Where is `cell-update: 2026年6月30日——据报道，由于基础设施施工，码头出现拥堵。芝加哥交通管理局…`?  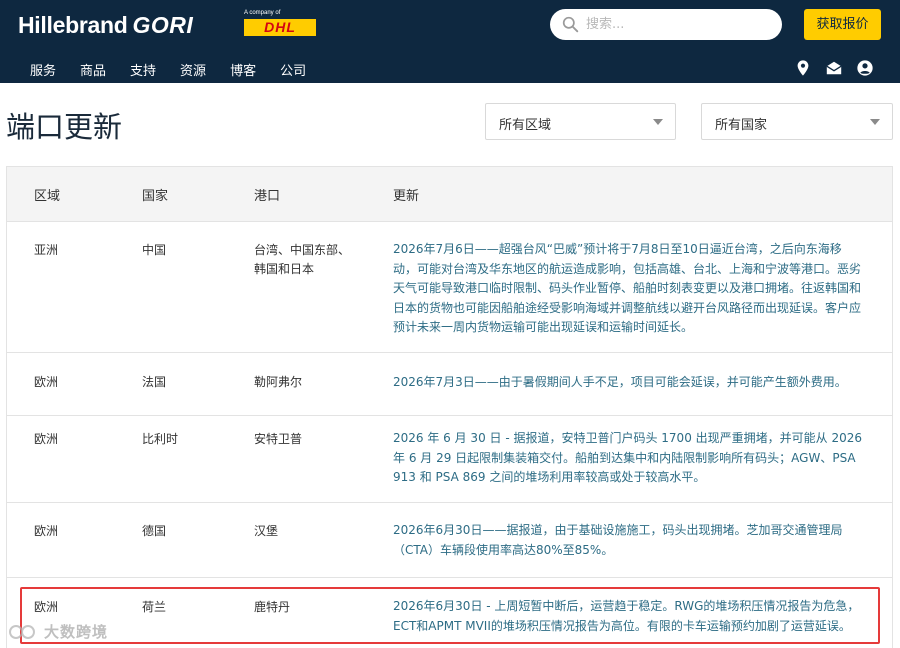
cell-update: 2026年6月30日——据报道，由于基础设施施工，码头出现拥堵。芝加哥交通管理局… is located at coordinates (618, 540).